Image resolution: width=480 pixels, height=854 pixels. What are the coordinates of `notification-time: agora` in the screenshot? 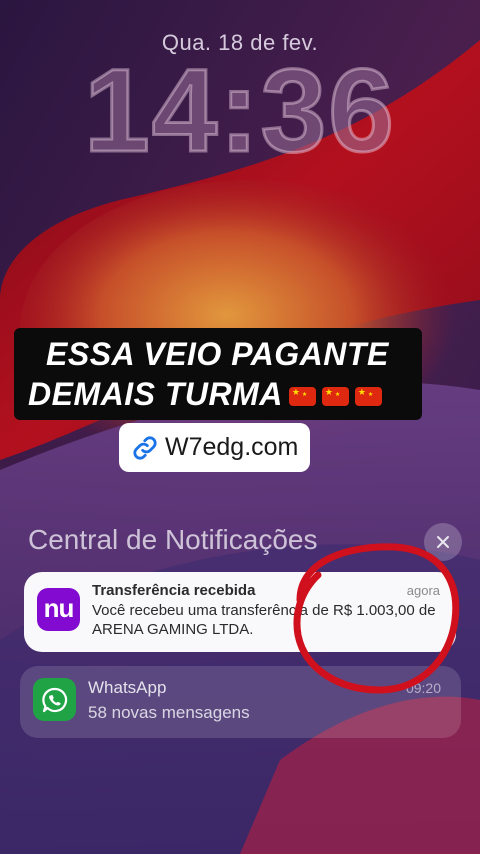 It's located at (423, 590).